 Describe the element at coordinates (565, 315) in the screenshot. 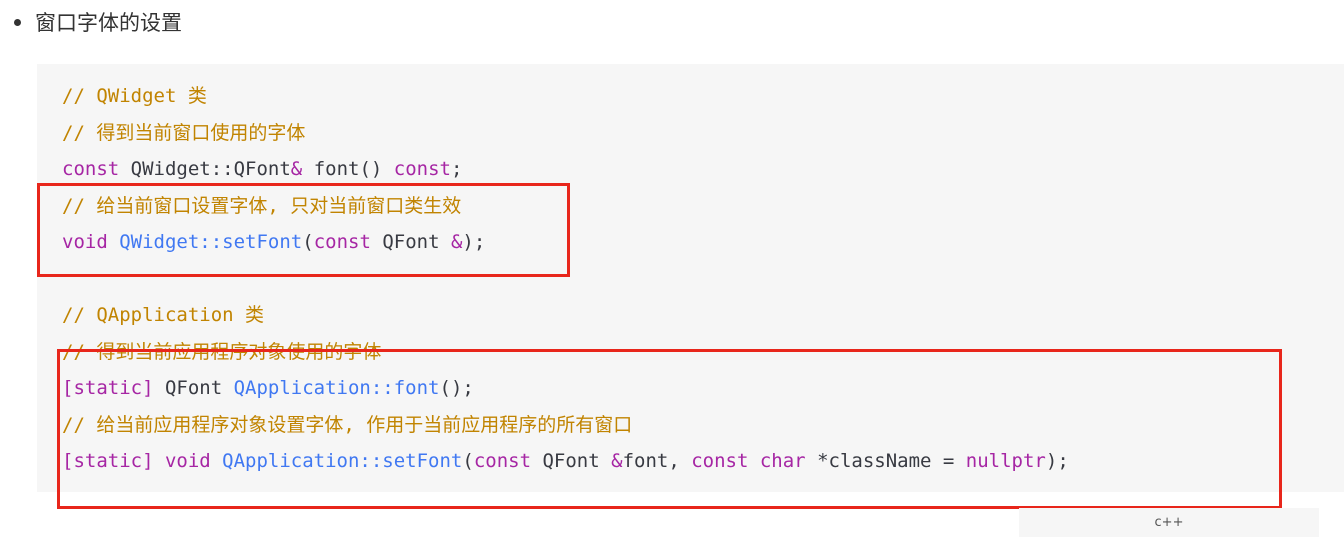

I see `code-line: // QApplication 类` at that location.